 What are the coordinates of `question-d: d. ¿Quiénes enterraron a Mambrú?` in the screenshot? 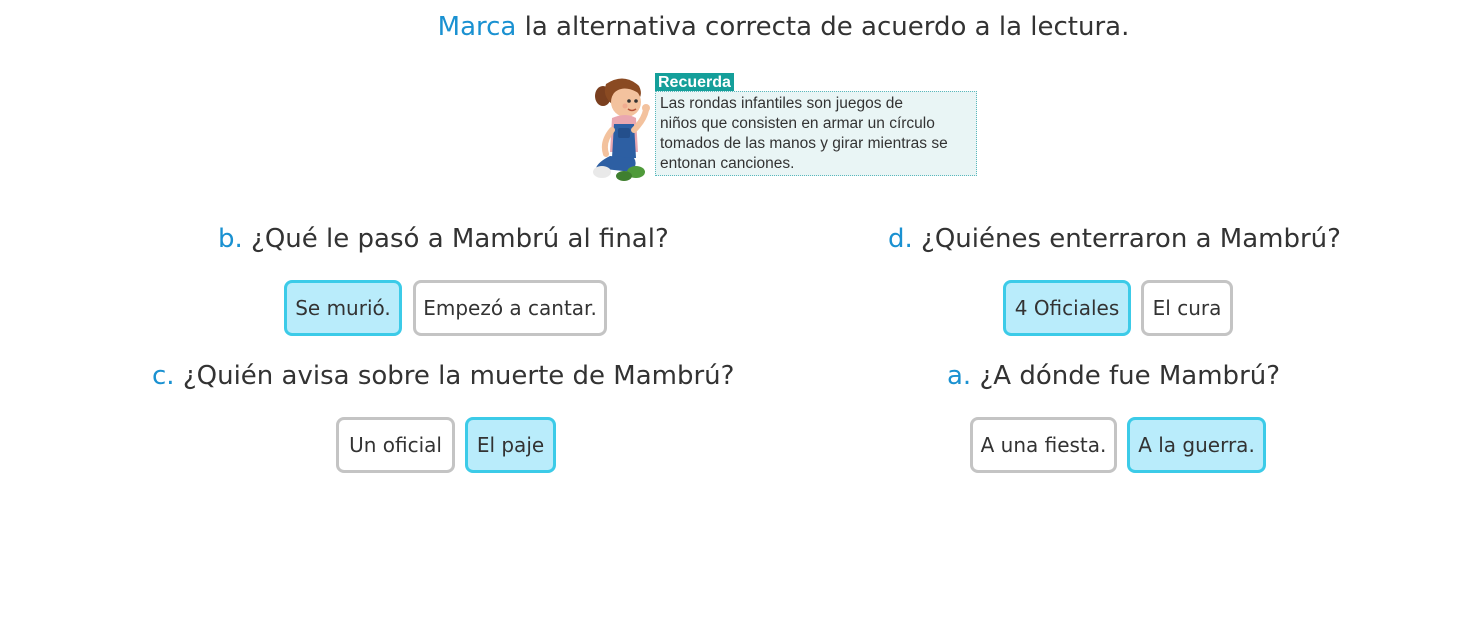 It's located at (1114, 239).